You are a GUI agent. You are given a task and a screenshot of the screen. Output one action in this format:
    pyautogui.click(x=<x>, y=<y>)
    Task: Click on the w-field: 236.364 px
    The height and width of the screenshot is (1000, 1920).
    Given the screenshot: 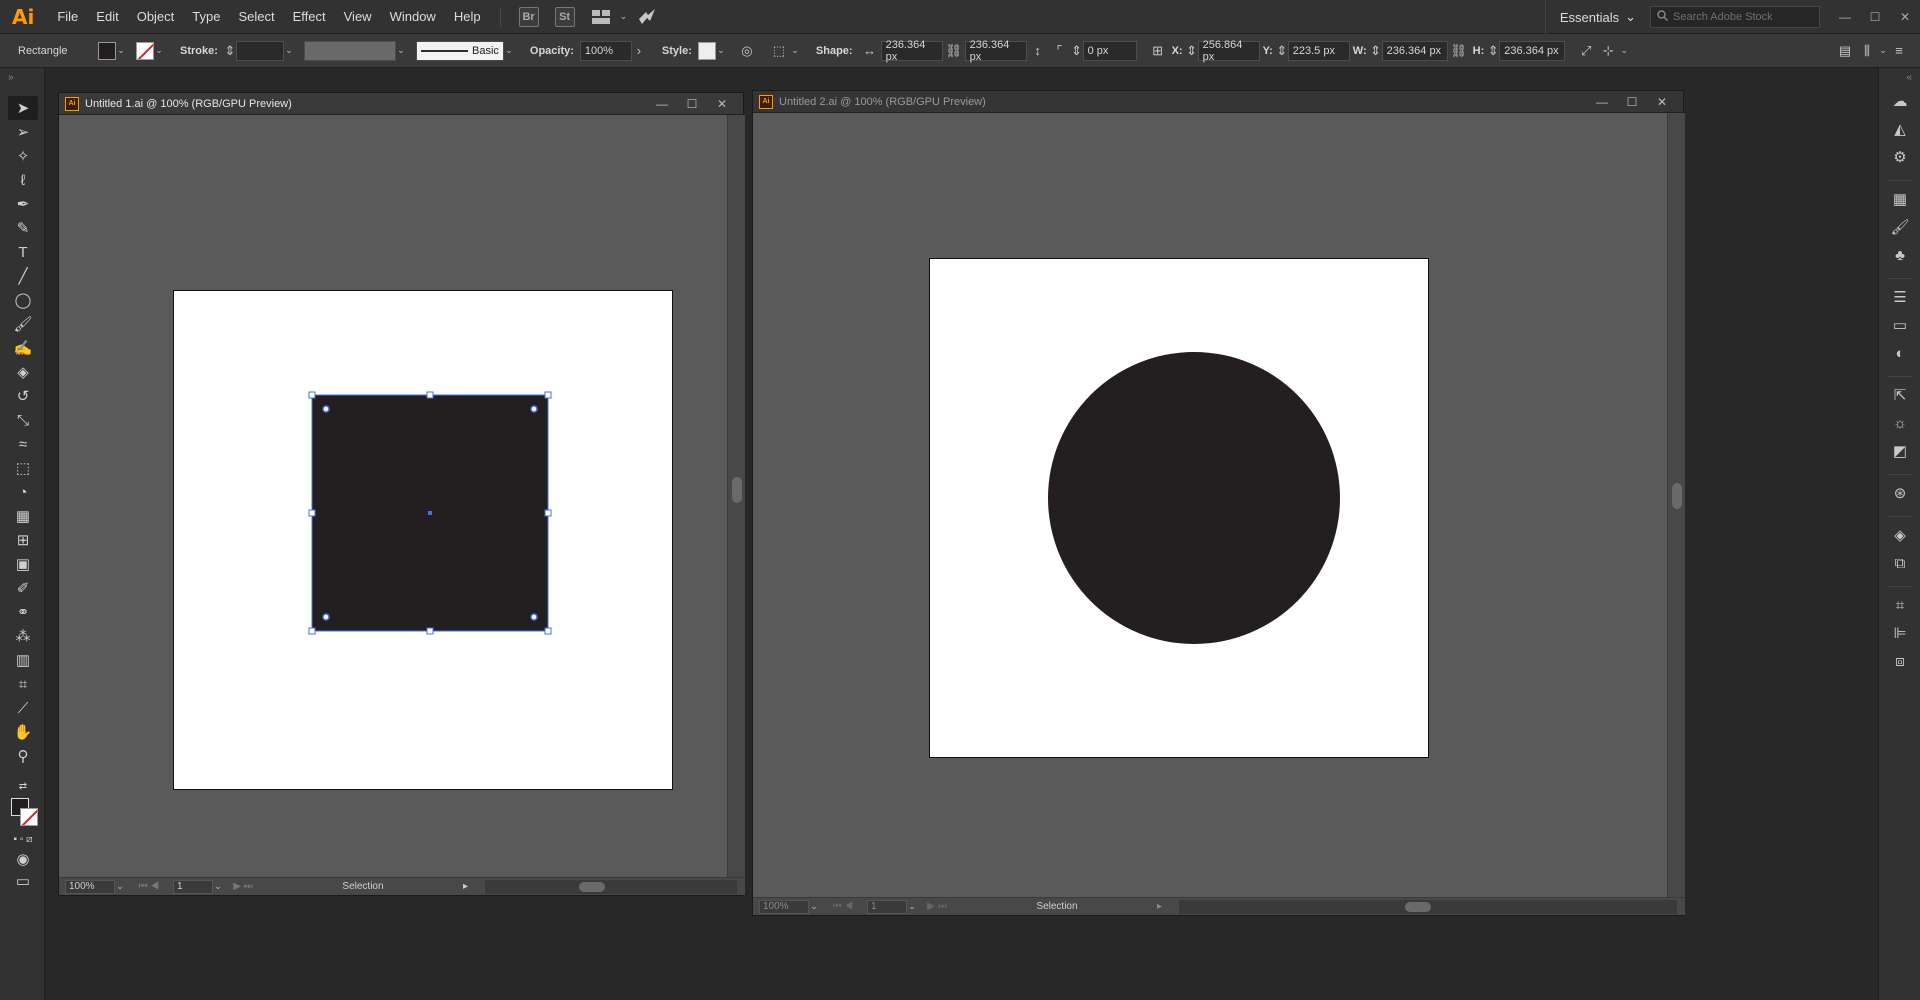 What is the action you would take?
    pyautogui.click(x=1414, y=50)
    